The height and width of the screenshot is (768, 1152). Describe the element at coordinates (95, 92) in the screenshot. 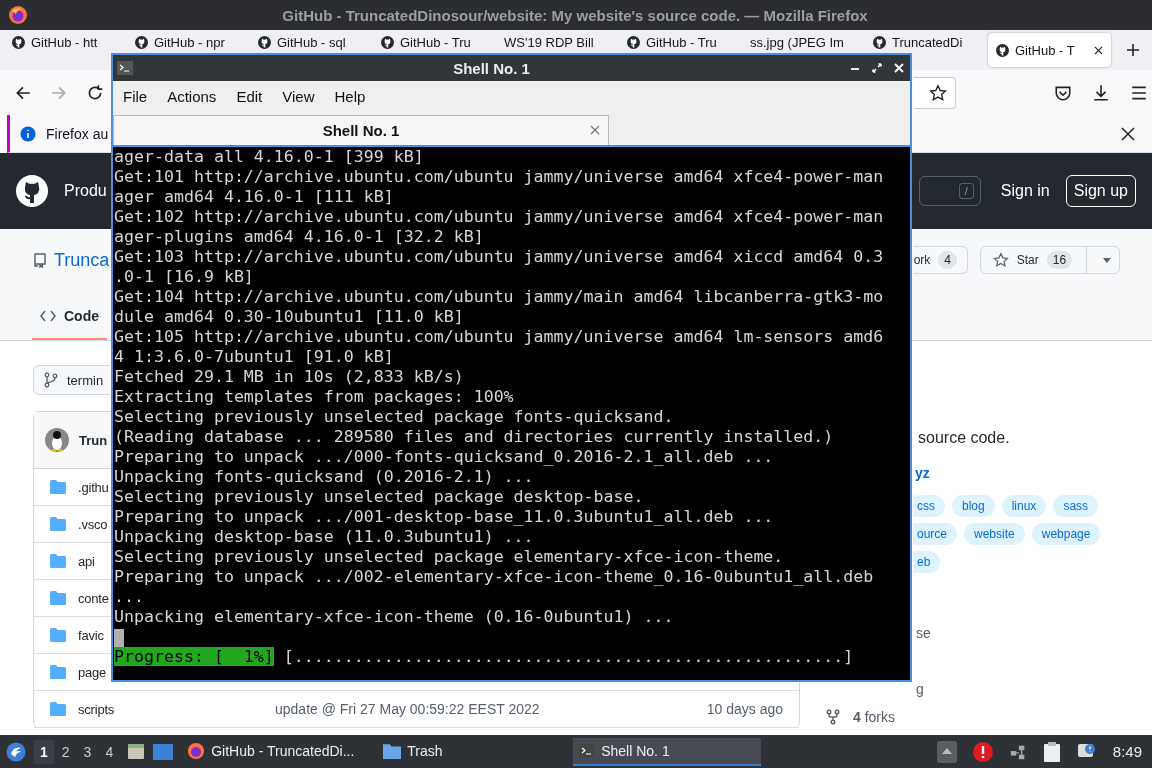

I see `reload-icon` at that location.